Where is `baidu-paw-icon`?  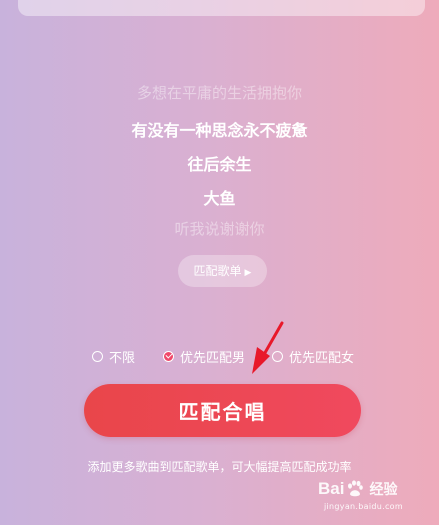 baidu-paw-icon is located at coordinates (356, 488).